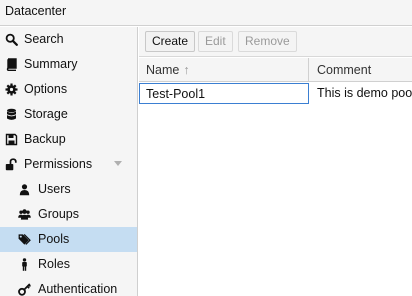  Describe the element at coordinates (163, 70) in the screenshot. I see `column-header-label: Name` at that location.